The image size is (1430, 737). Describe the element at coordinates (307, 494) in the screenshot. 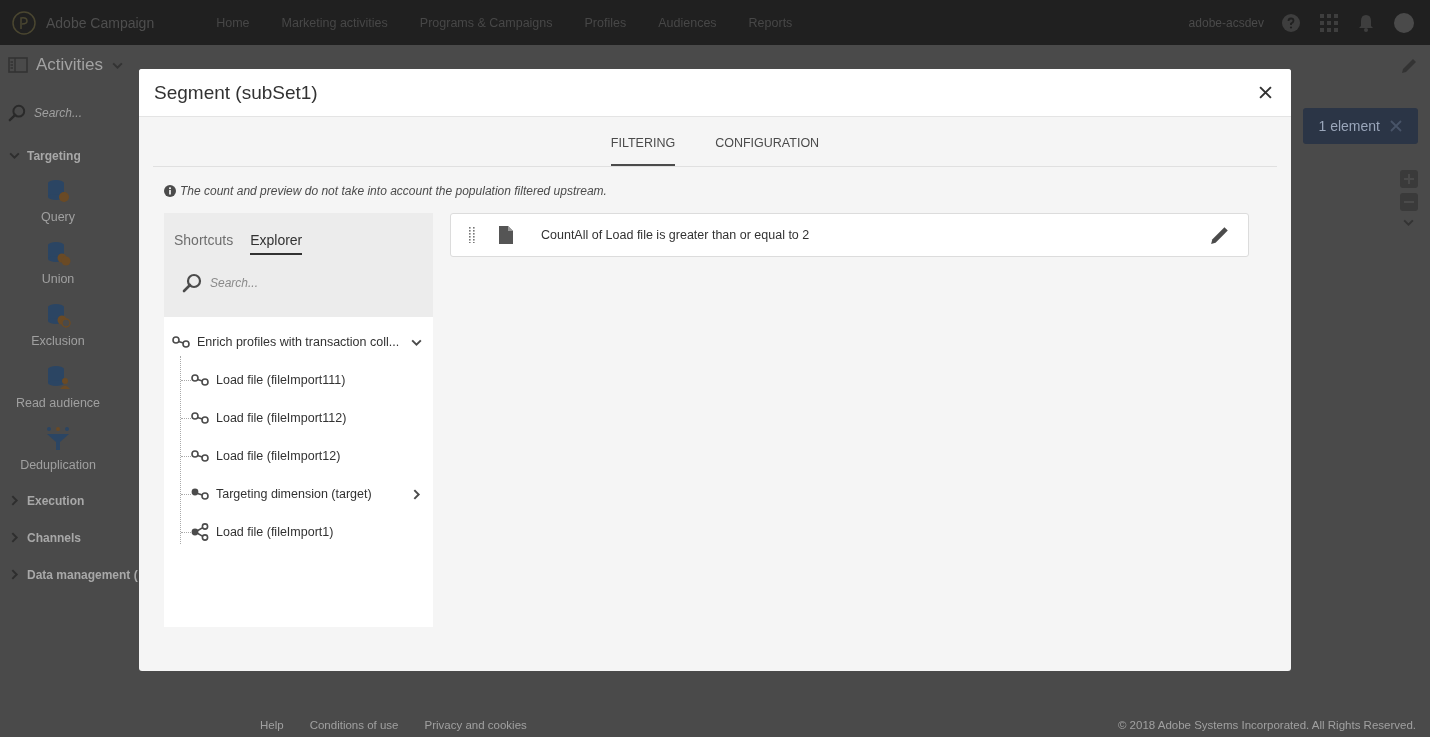

I see `tree-item: Targeting dimension (target)` at that location.